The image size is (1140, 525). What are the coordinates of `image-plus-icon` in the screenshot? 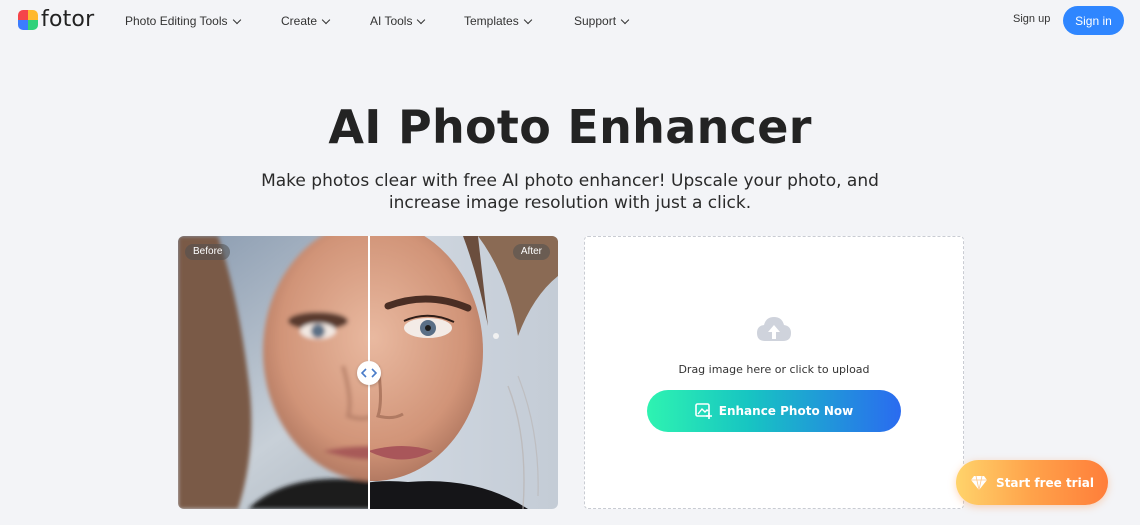 It's located at (703, 411).